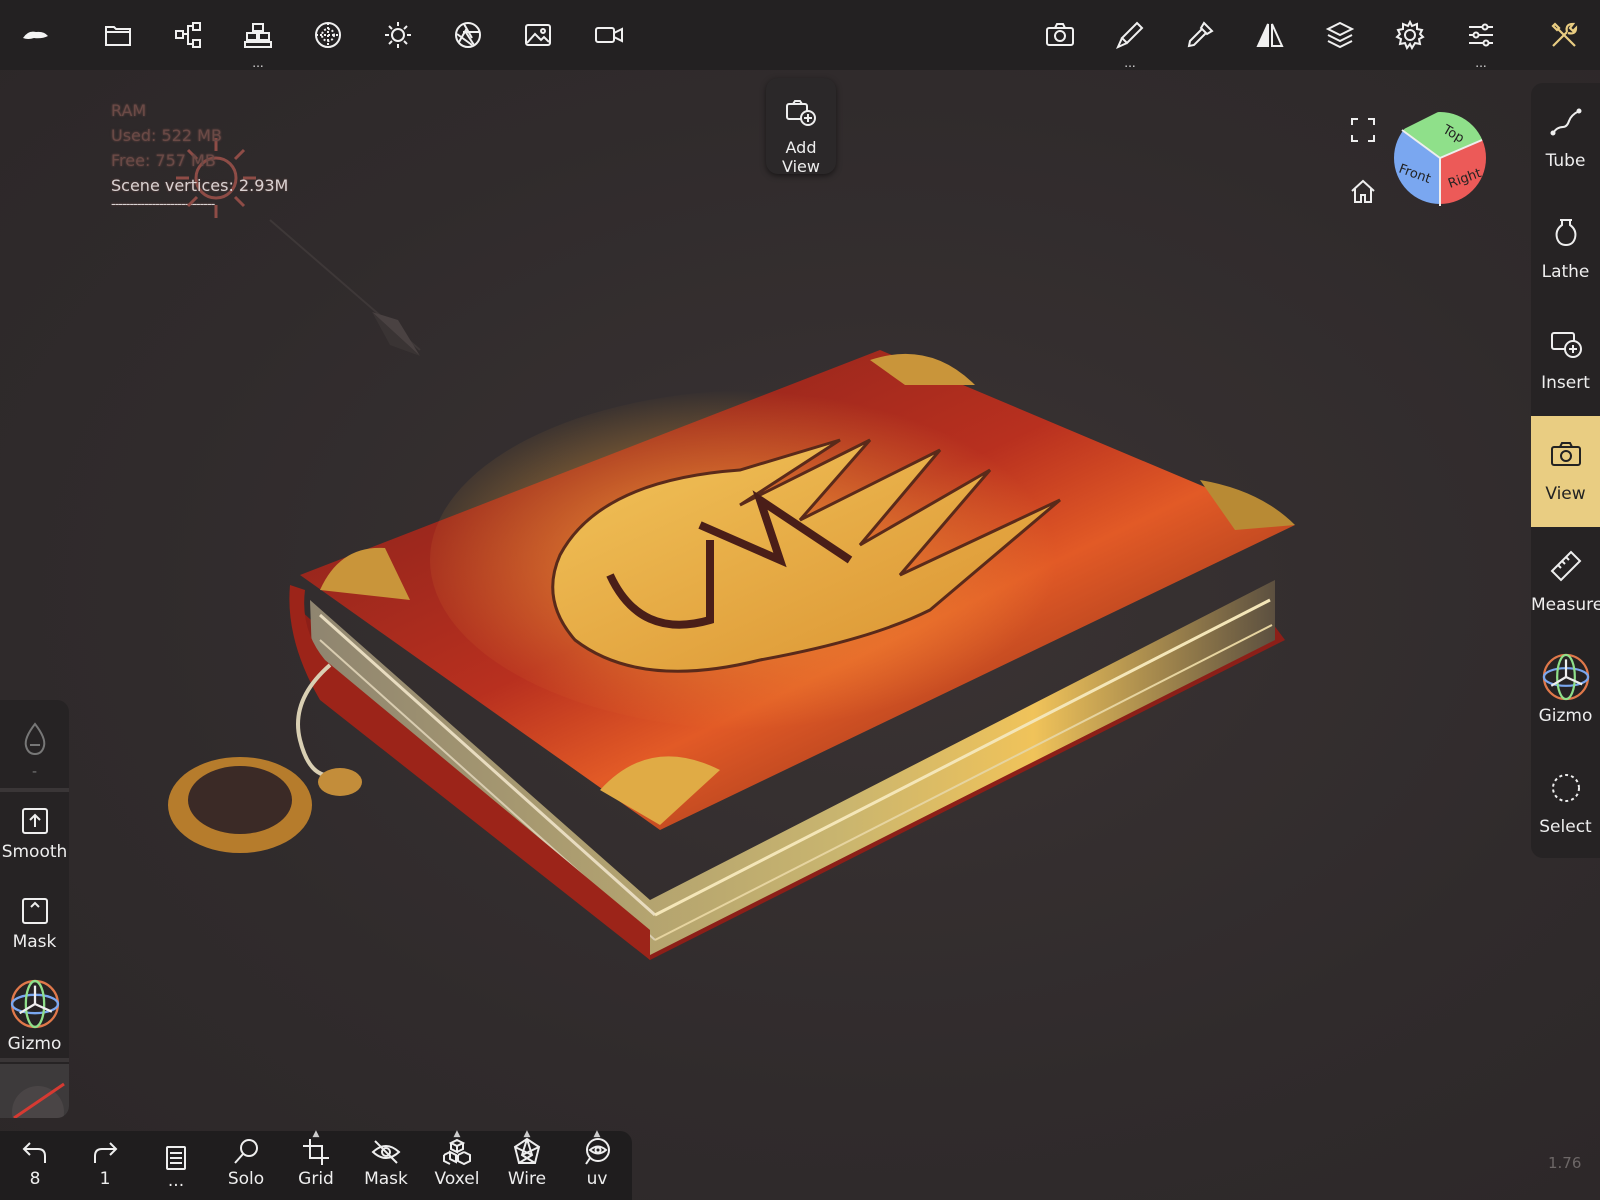  I want to click on tool-insert: Insert, so click(1565, 360).